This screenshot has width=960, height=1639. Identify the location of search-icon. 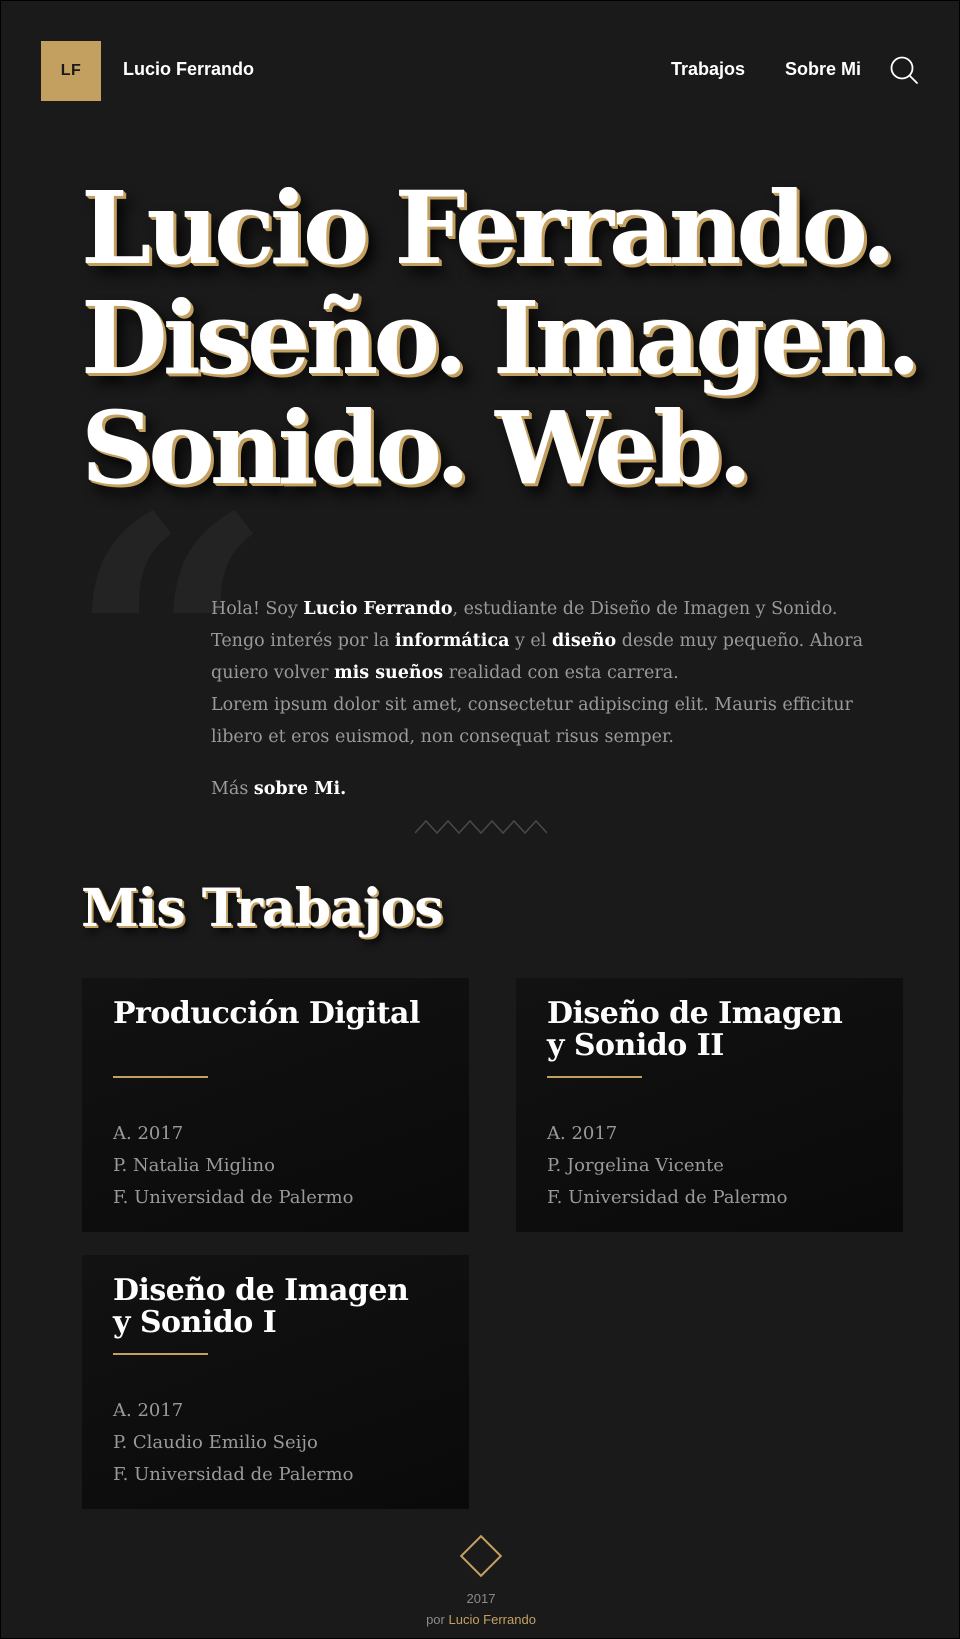
(904, 70).